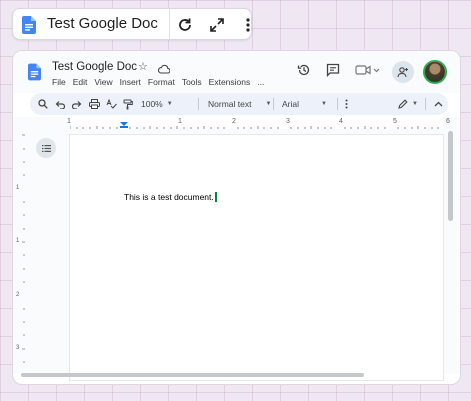 This screenshot has width=471, height=401. I want to click on share-button, so click(403, 72).